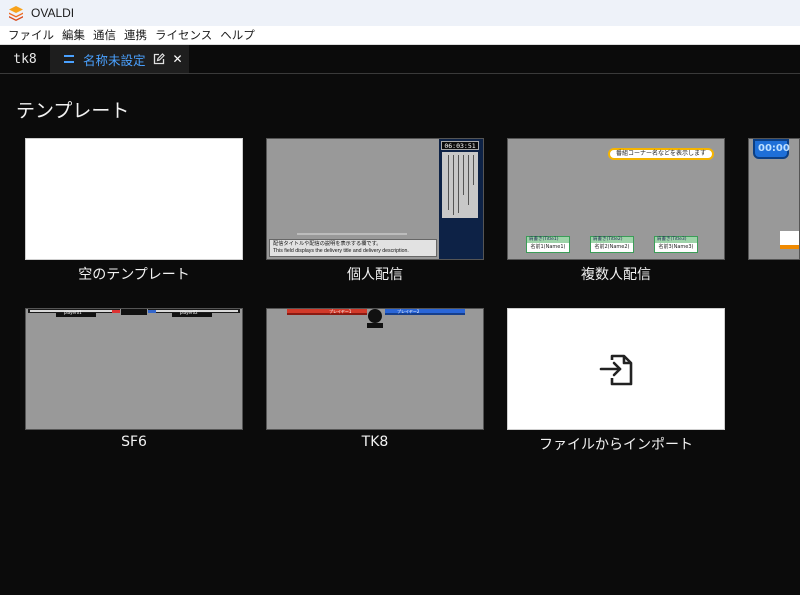 Image resolution: width=800 pixels, height=595 pixels. What do you see at coordinates (616, 275) in the screenshot?
I see `template-name: 複数人配信` at bounding box center [616, 275].